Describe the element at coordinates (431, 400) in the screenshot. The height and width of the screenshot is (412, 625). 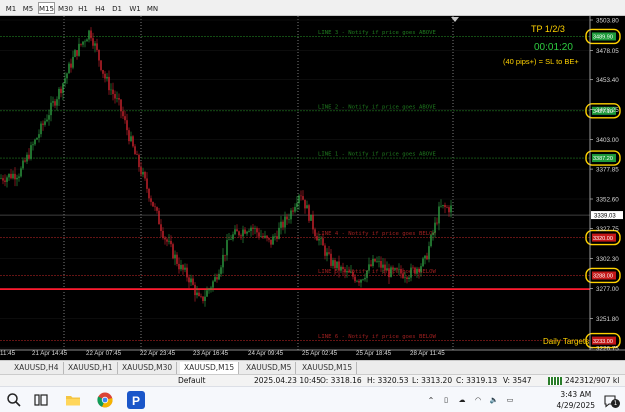
I see `chevron-up-icon: ⌃` at that location.